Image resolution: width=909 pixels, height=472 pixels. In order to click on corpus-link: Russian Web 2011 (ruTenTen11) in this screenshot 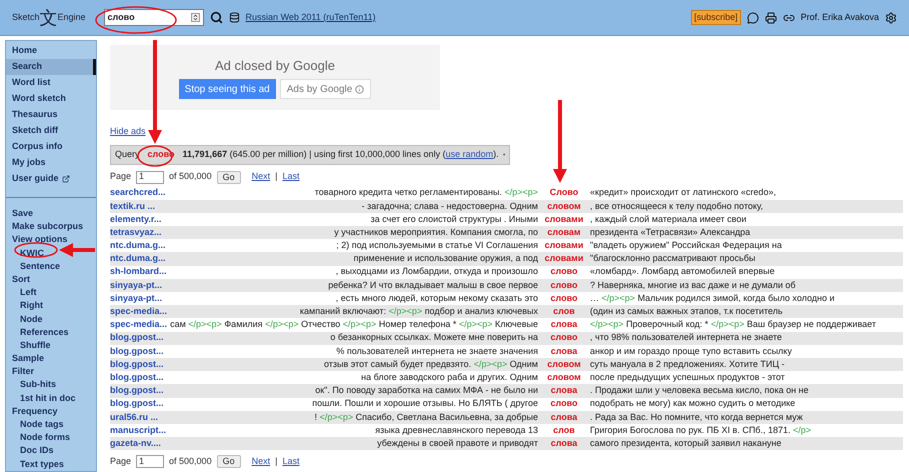, I will do `click(311, 17)`.